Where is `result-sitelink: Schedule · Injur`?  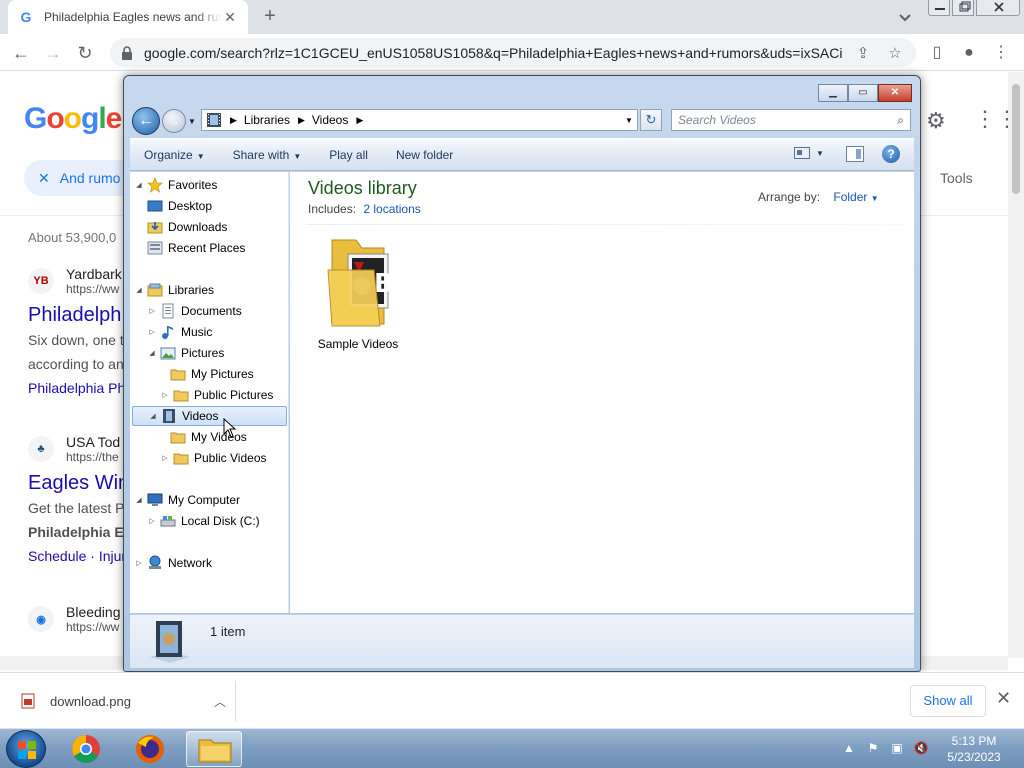 result-sitelink: Schedule · Injur is located at coordinates (79, 556).